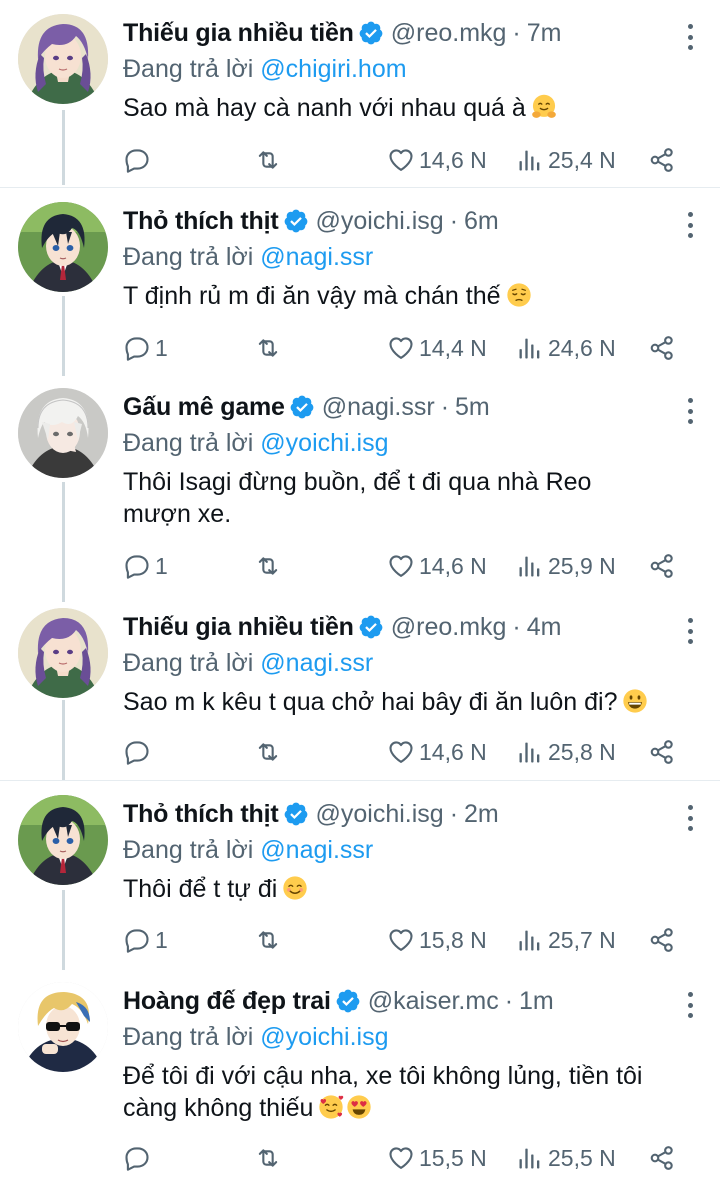 Image resolution: width=720 pixels, height=1185 pixels. Describe the element at coordinates (536, 1001) in the screenshot. I see `timestamp: 1m` at that location.